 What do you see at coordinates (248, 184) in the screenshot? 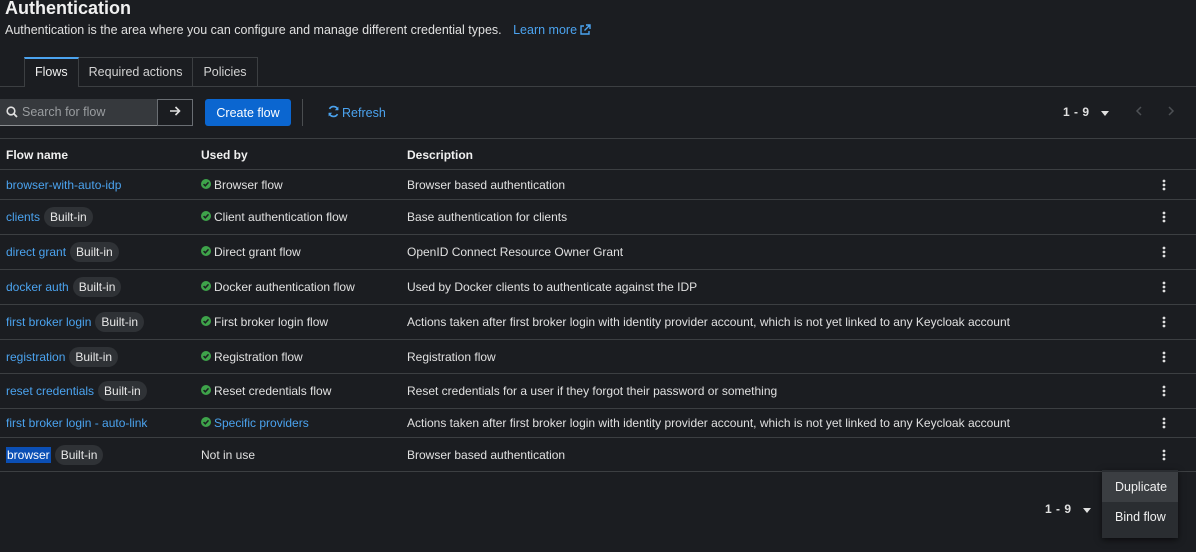
I see `used-by-text: Browser flow` at bounding box center [248, 184].